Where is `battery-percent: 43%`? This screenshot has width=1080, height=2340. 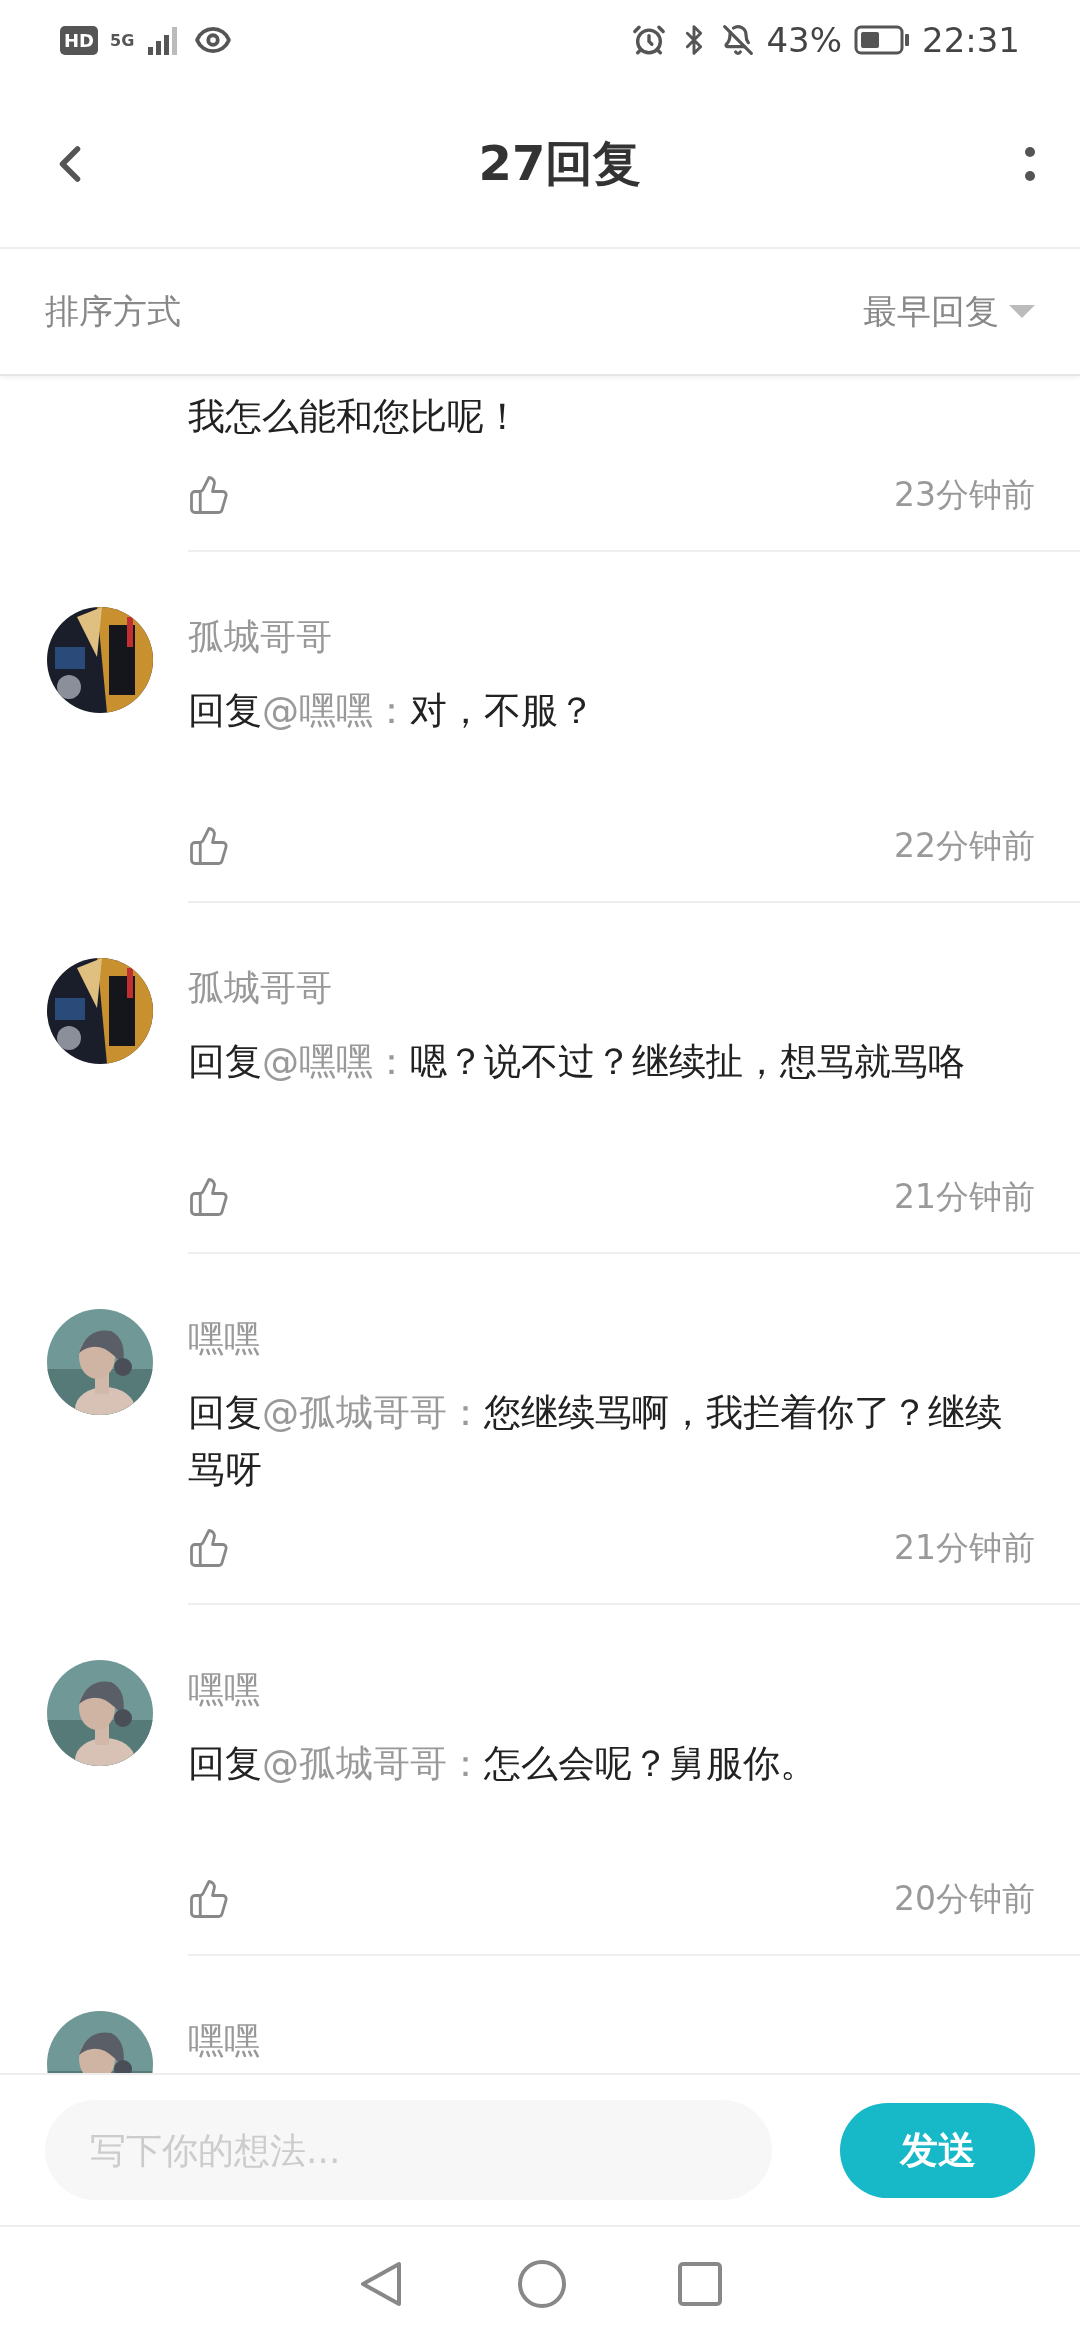
battery-percent: 43% is located at coordinates (804, 40).